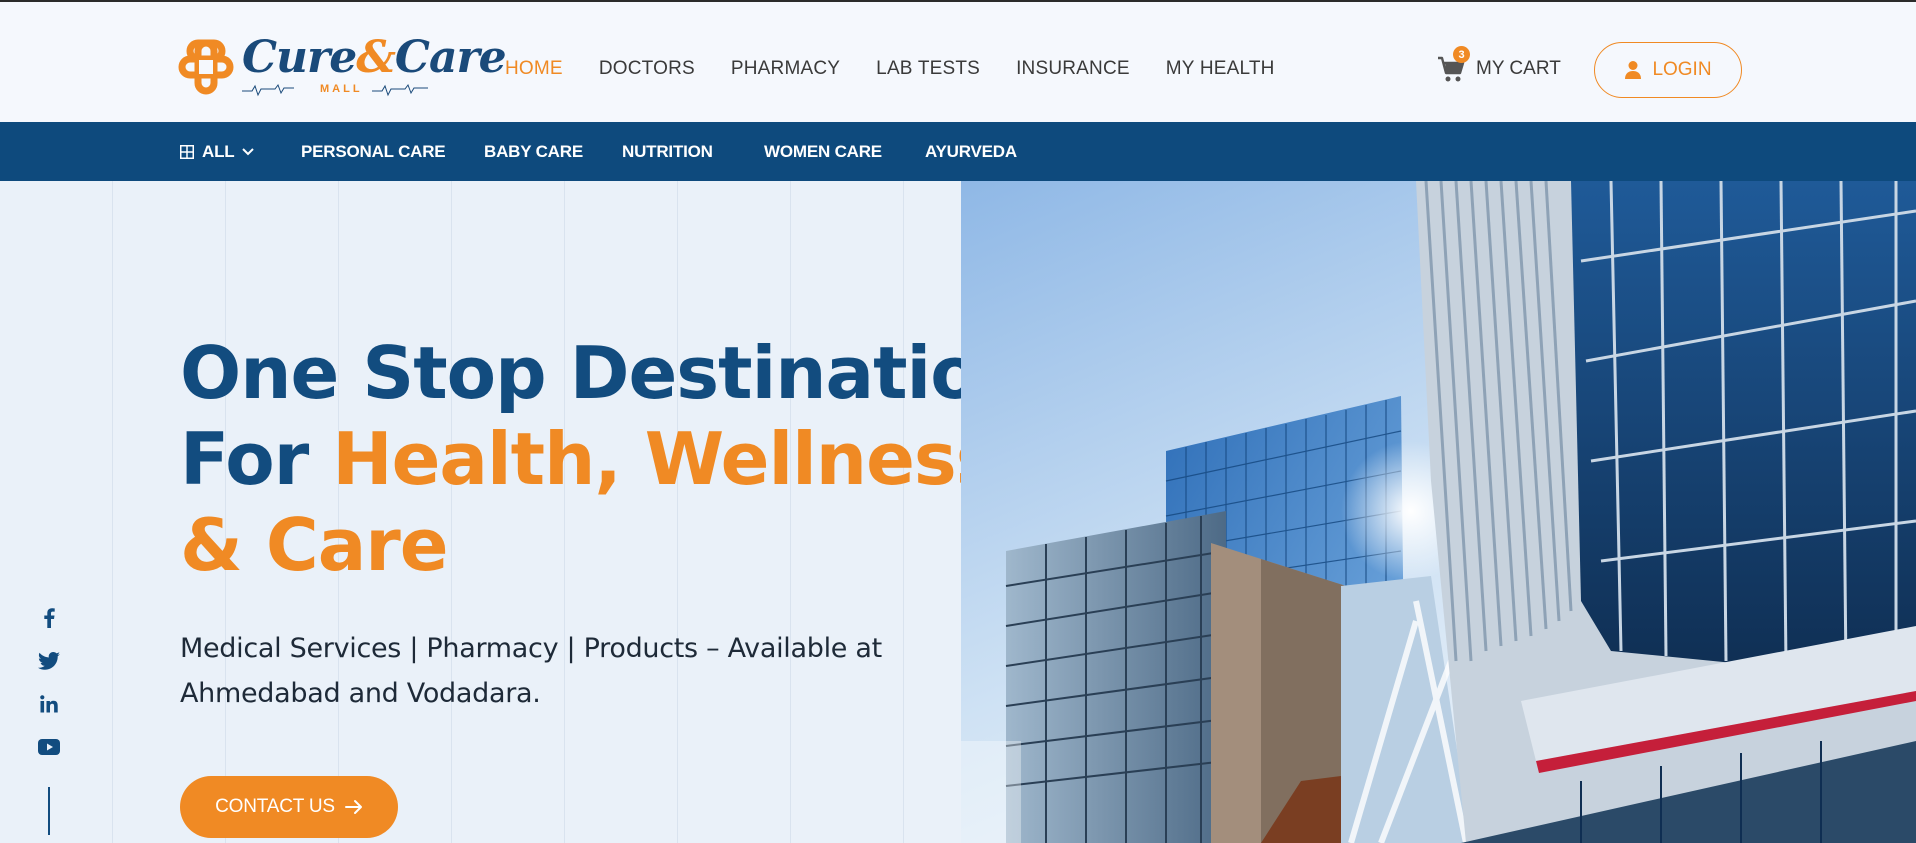 Image resolution: width=1916 pixels, height=843 pixels. I want to click on cart-label: MY CART, so click(1518, 68).